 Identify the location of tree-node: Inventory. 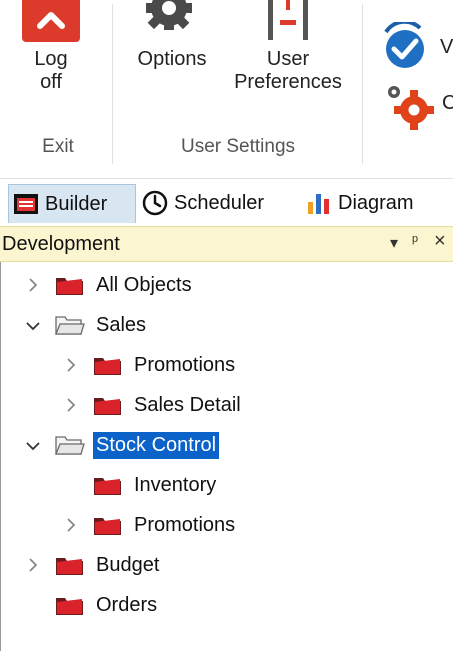
(156, 485).